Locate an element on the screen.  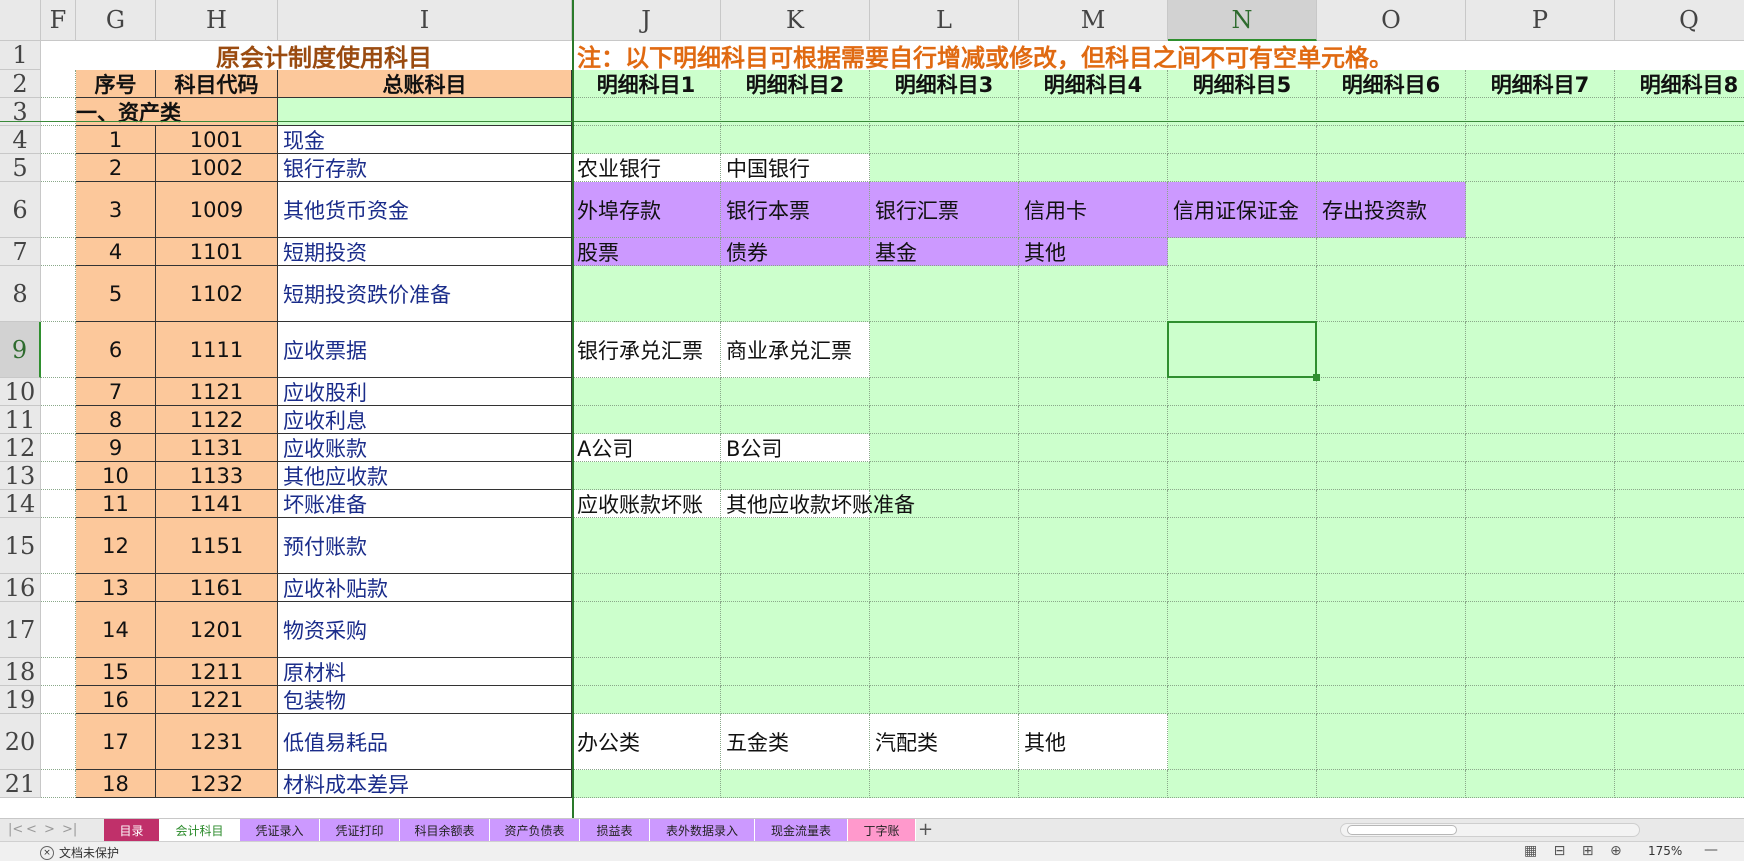
sheet-tab-3: 凭证打印 is located at coordinates (360, 830).